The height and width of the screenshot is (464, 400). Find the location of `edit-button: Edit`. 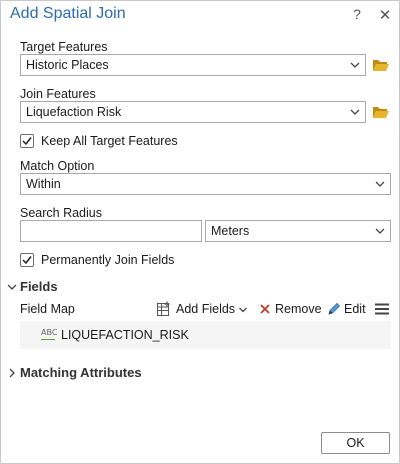

edit-button: Edit is located at coordinates (347, 309).